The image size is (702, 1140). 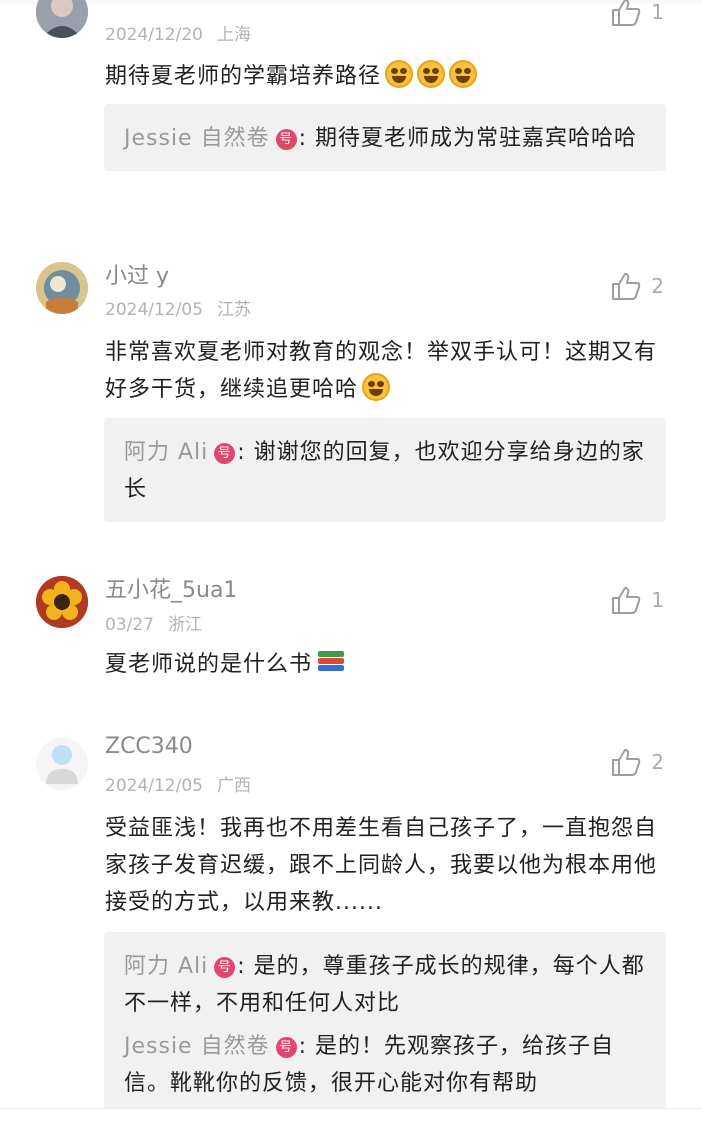 I want to click on books-icon, so click(x=331, y=662).